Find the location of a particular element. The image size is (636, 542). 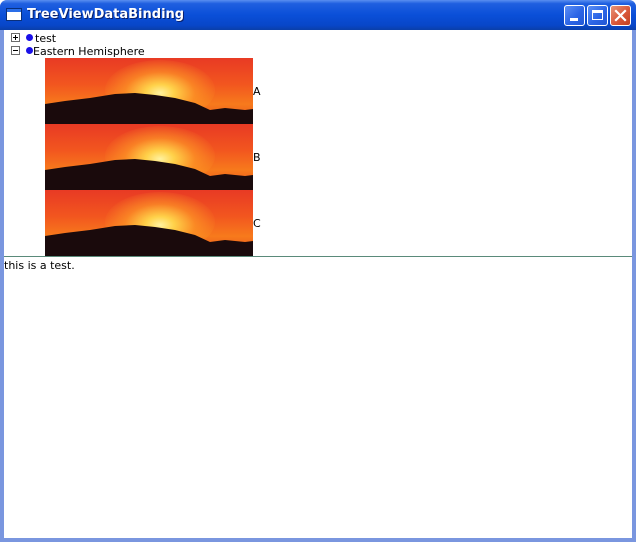

maximize-icon is located at coordinates (597, 15).